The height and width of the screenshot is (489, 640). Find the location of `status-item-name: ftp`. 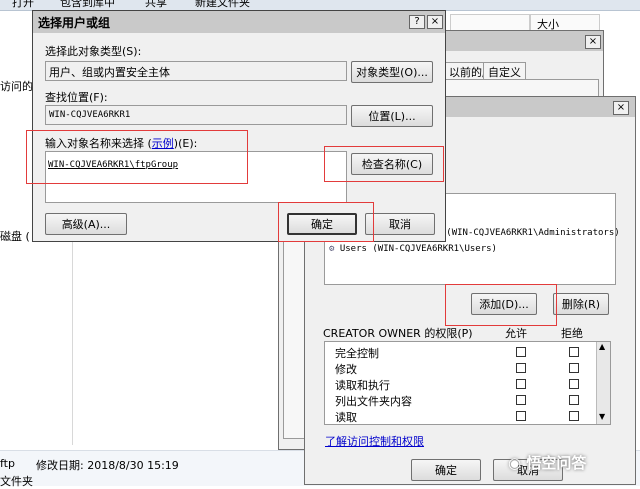

status-item-name: ftp is located at coordinates (7, 463).